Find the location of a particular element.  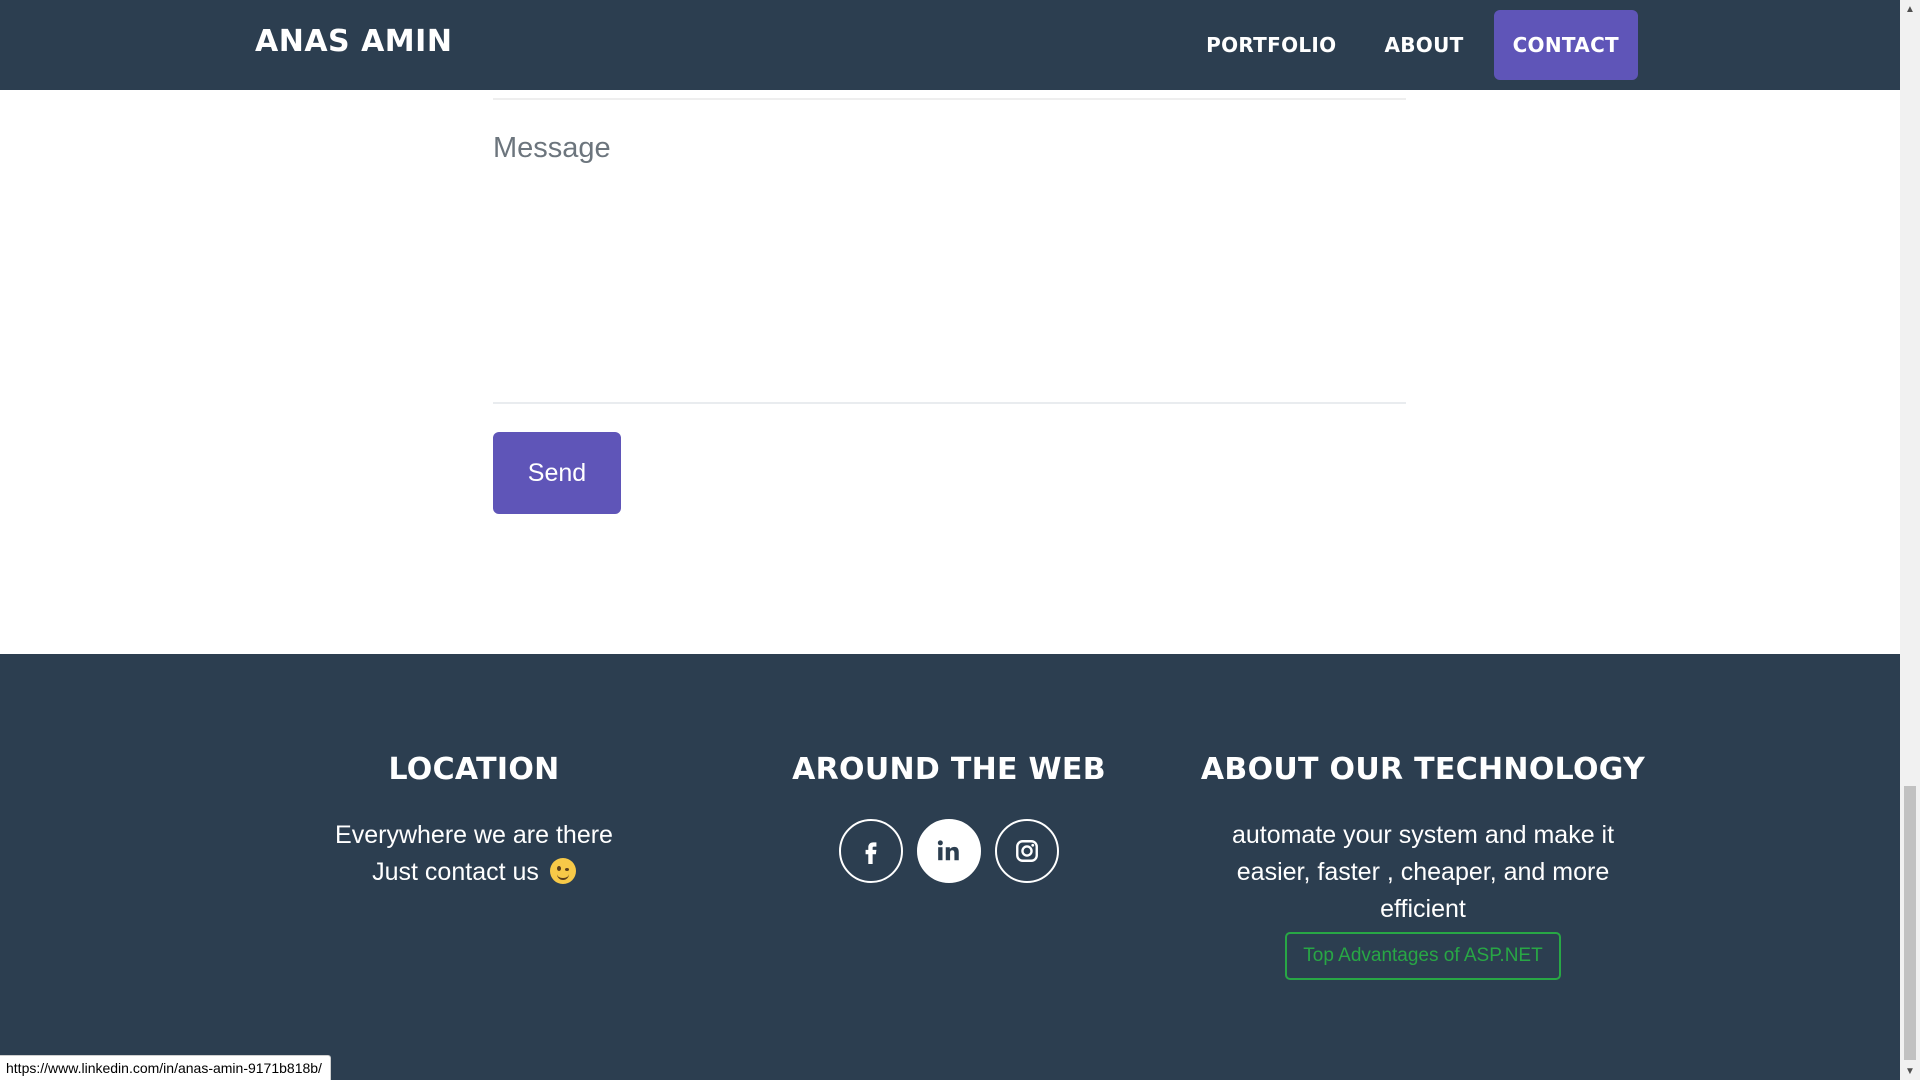

instagram-link is located at coordinates (1027, 851).